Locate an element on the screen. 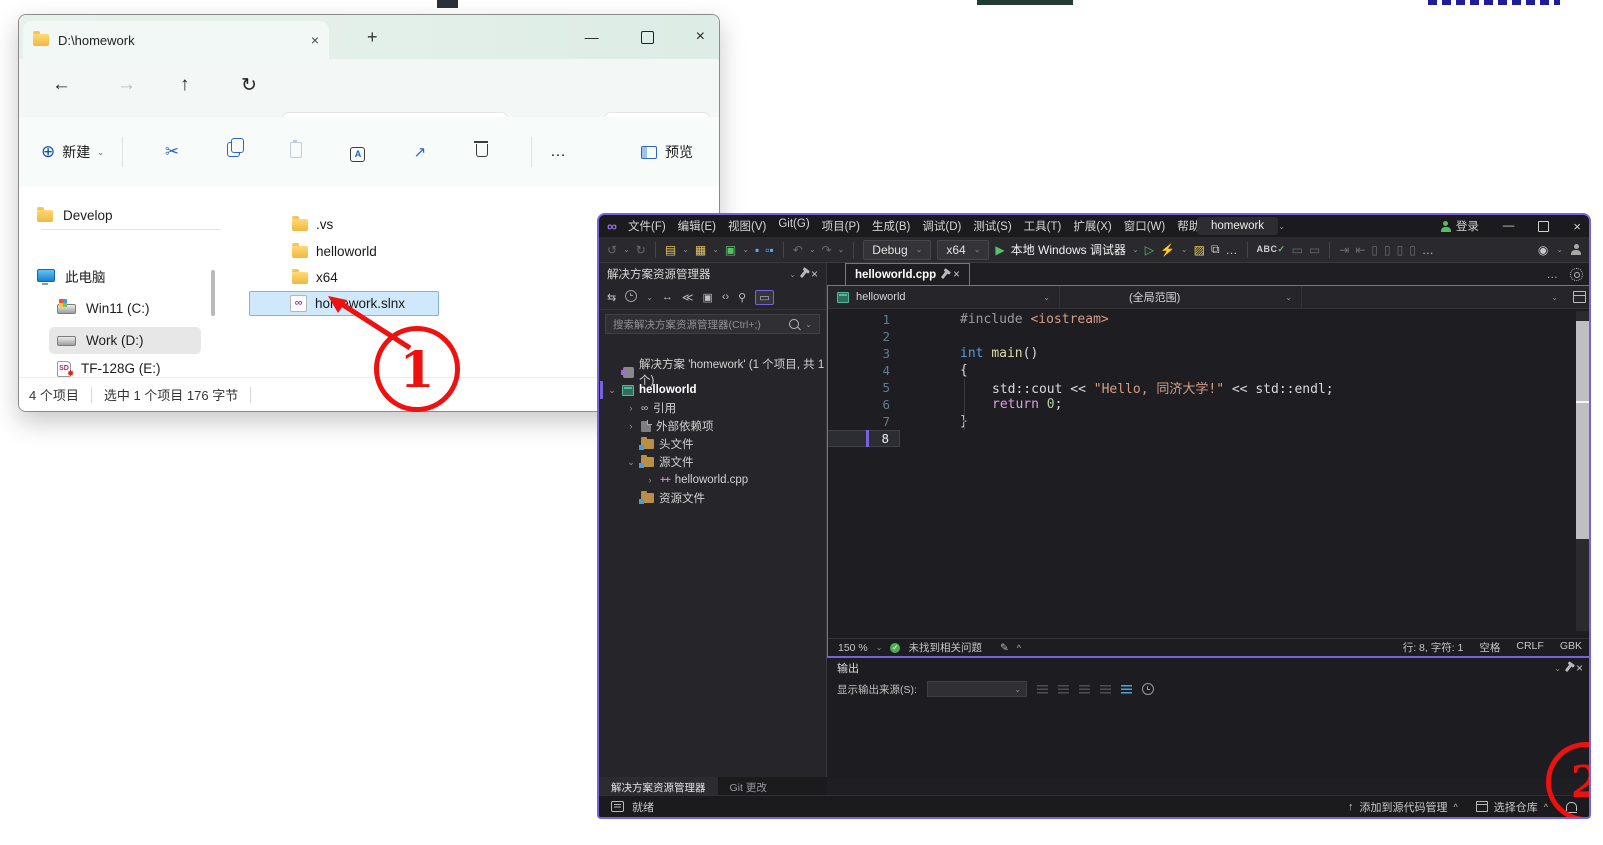 Image resolution: width=1603 pixels, height=845 pixels. tab-close-icon: × is located at coordinates (315, 40).